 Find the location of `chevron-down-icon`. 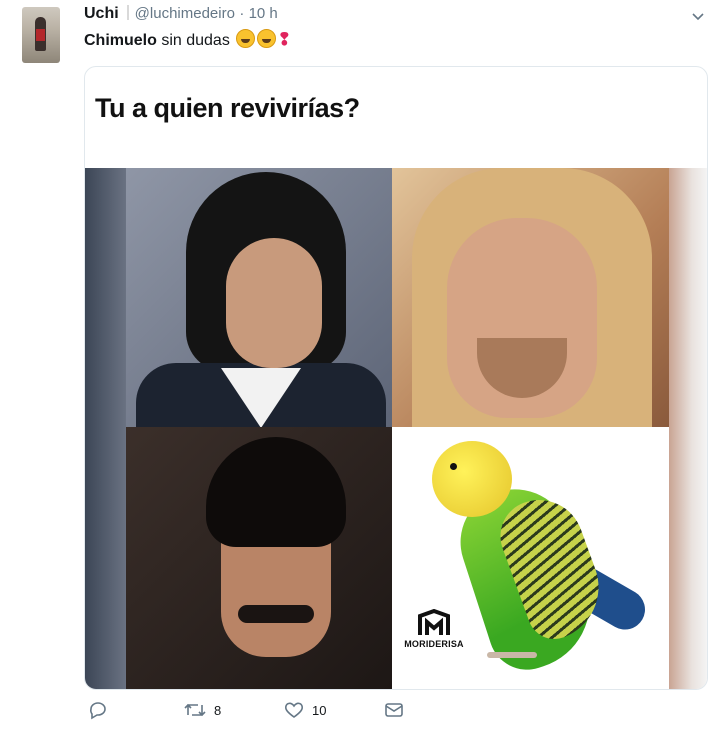

chevron-down-icon is located at coordinates (698, 17).